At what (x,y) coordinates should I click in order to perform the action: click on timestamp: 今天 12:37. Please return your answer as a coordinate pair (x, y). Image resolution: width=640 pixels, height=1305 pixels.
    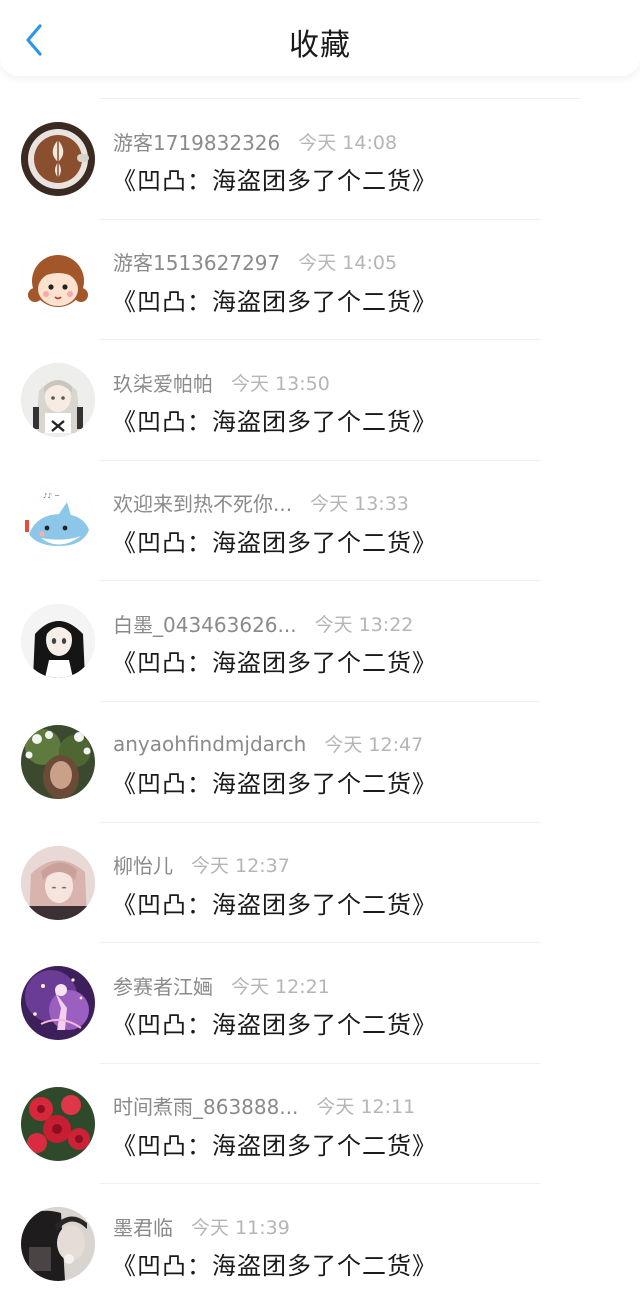
    Looking at the image, I should click on (240, 866).